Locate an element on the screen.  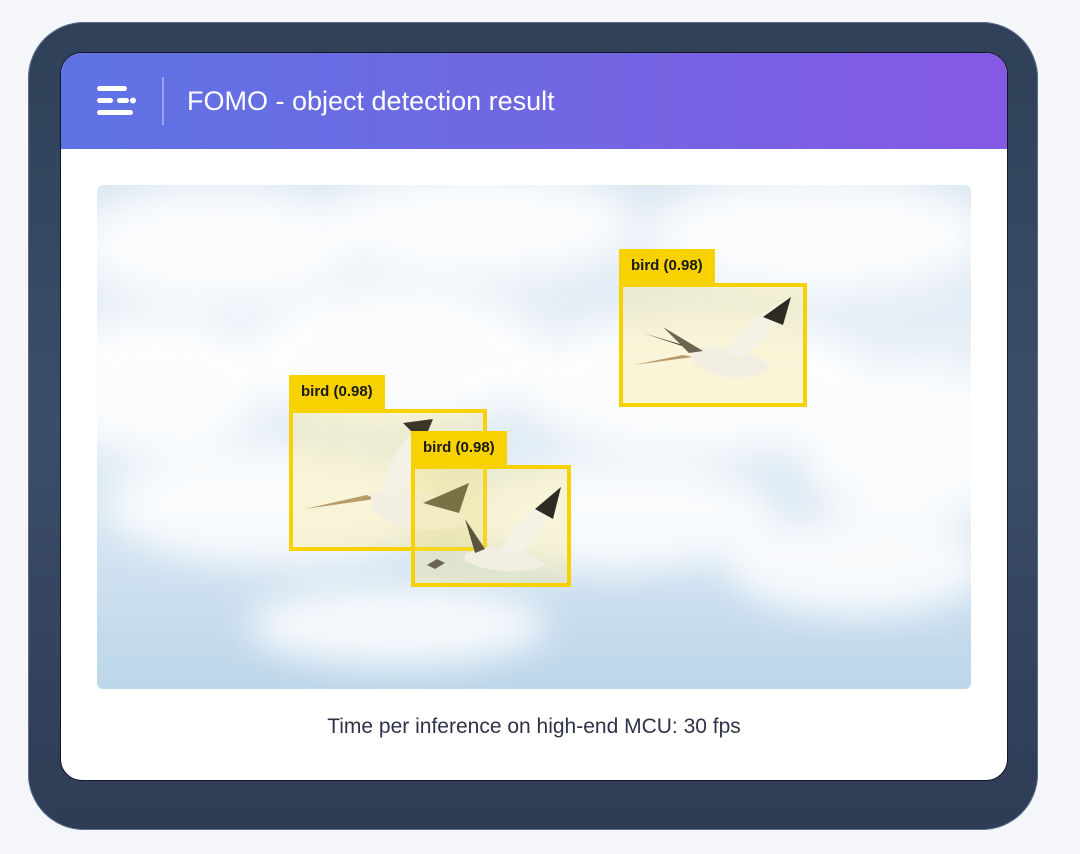
menu-lines-icon is located at coordinates (117, 101).